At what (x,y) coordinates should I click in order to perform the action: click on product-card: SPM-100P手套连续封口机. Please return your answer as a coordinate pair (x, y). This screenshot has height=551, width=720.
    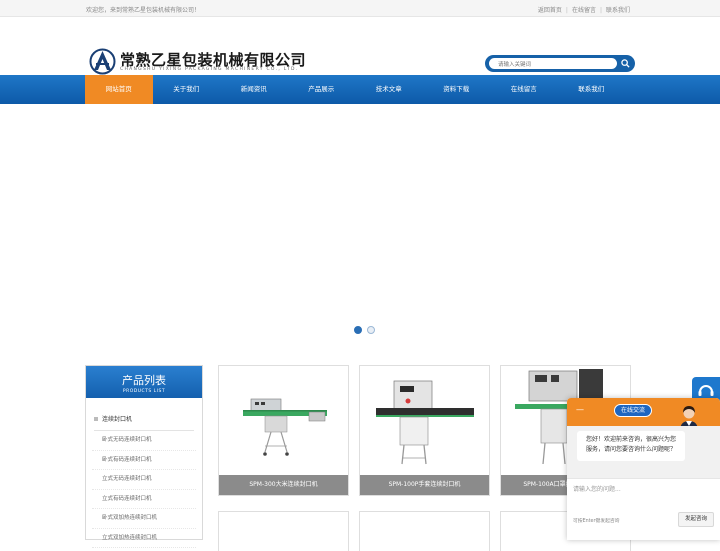
    Looking at the image, I should click on (424, 430).